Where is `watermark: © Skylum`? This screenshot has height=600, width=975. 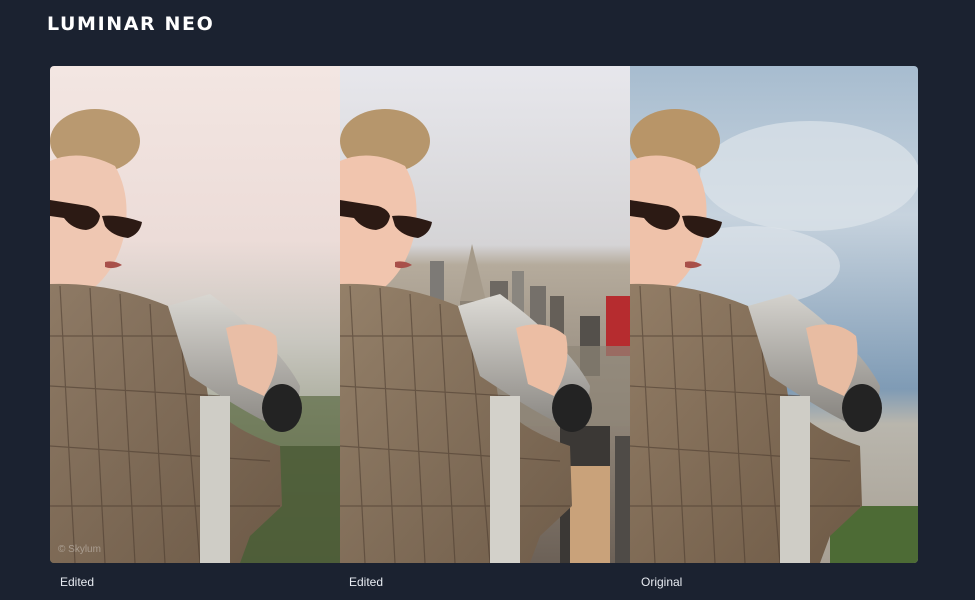 watermark: © Skylum is located at coordinates (79, 549).